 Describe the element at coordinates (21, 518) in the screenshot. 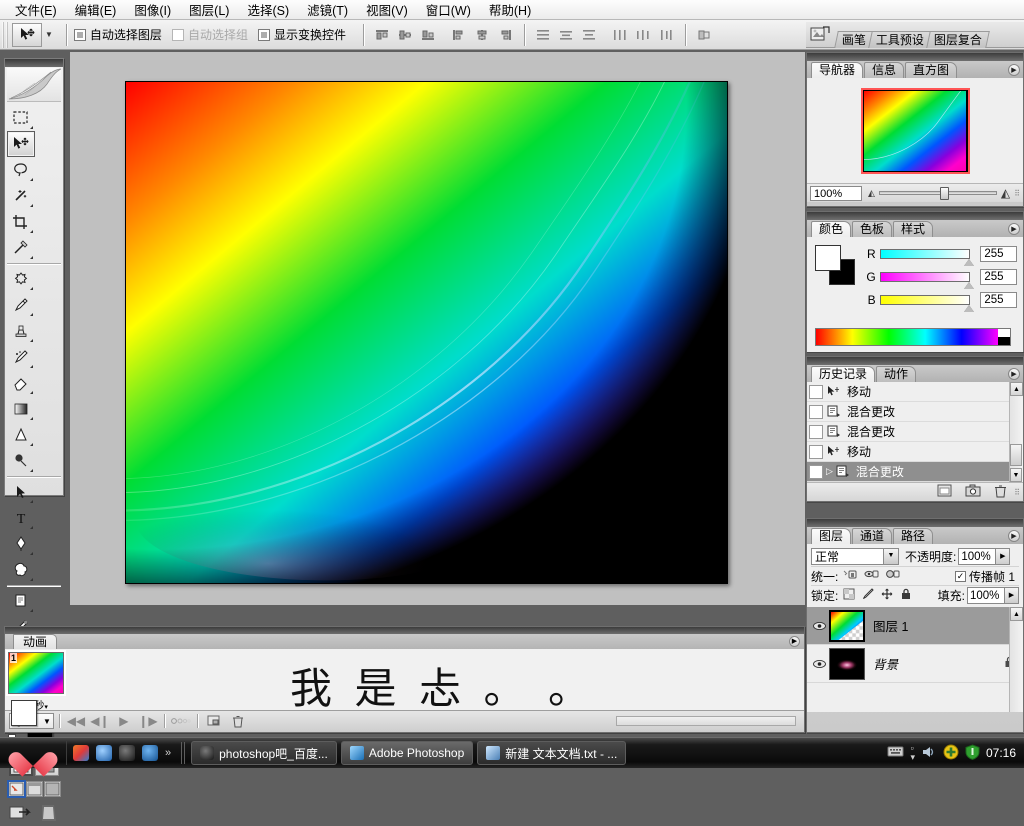

I see `type-tool-button: T` at that location.